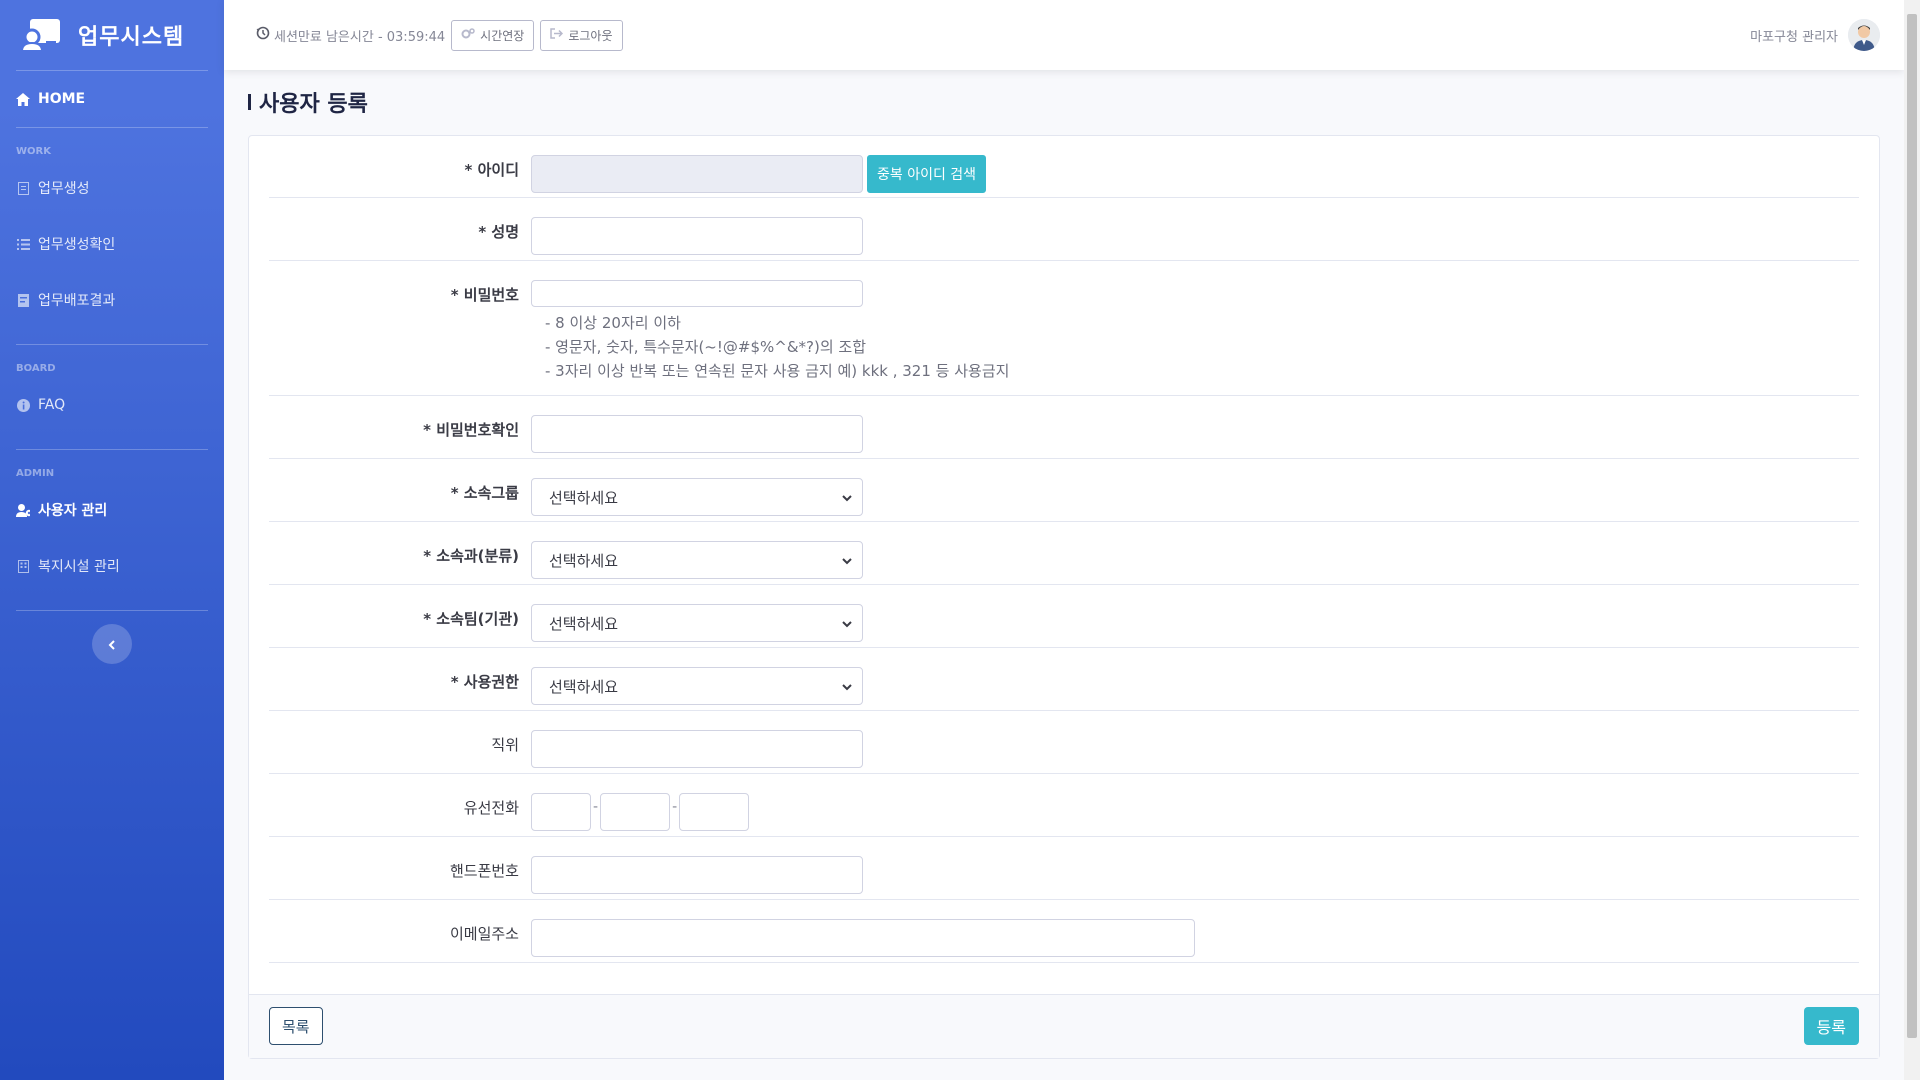  What do you see at coordinates (697, 293) in the screenshot?
I see `password-input` at bounding box center [697, 293].